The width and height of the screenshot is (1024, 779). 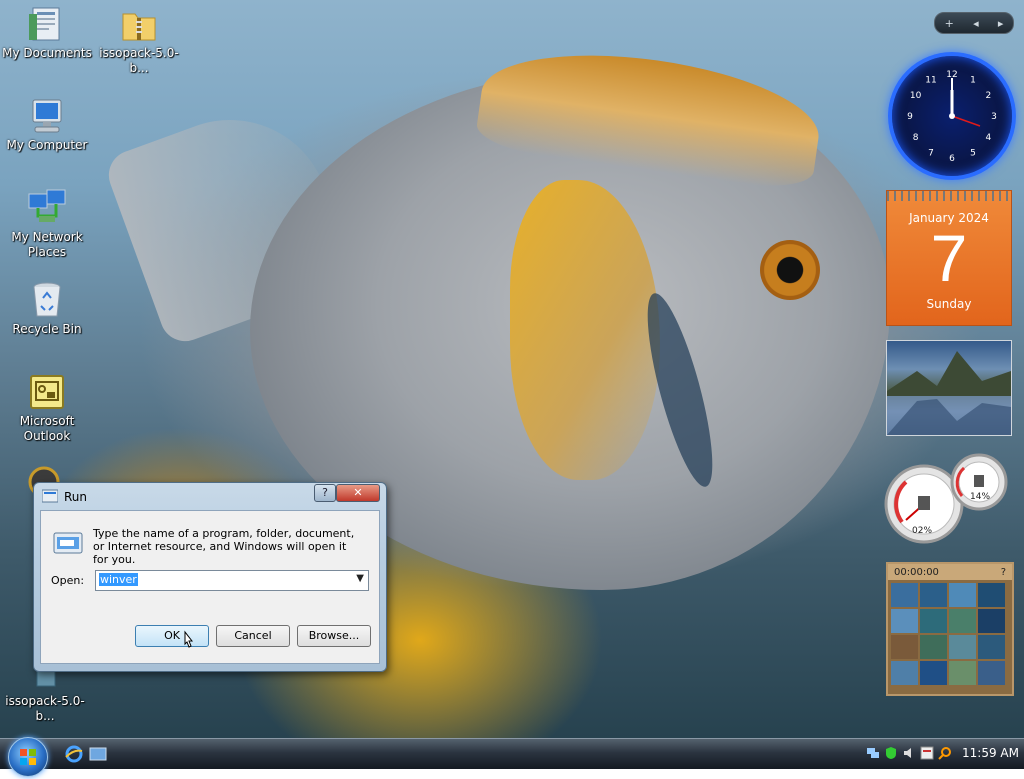 I want to click on cpu-meter-gadget: 02% 14%, so click(x=948, y=500).